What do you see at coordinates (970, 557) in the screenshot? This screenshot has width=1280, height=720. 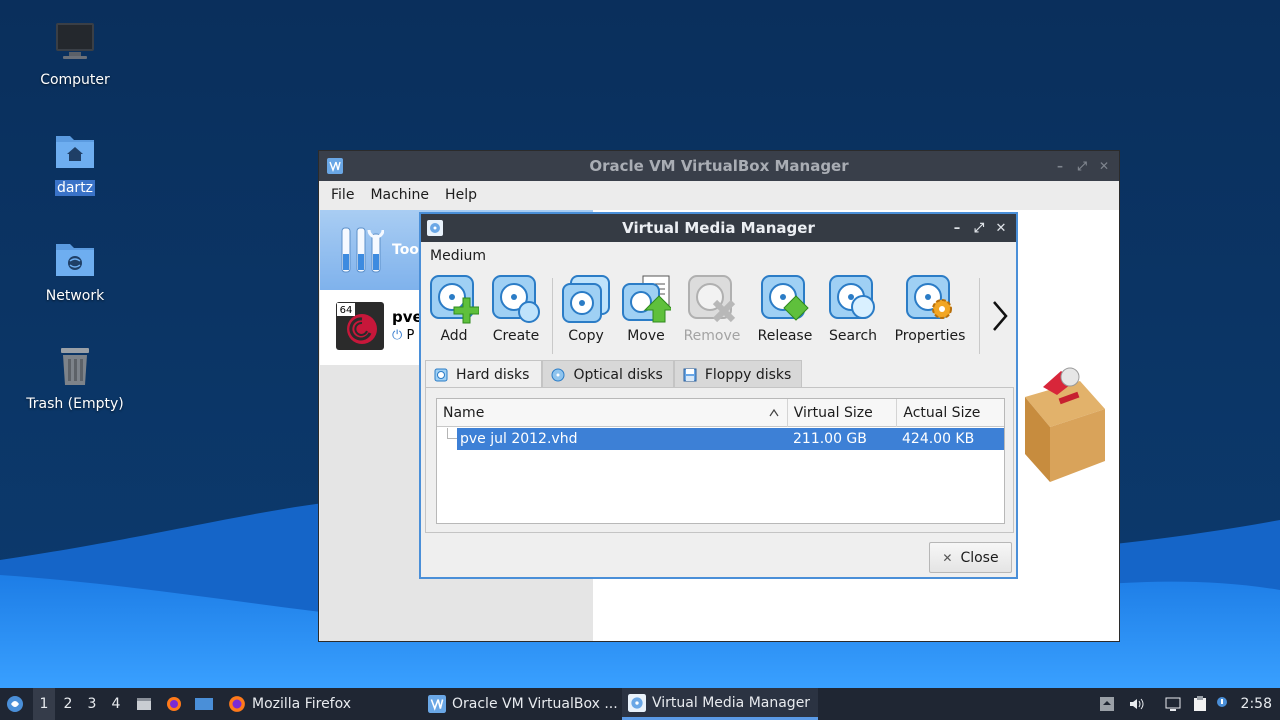 I see `close-button: ✕ Close` at bounding box center [970, 557].